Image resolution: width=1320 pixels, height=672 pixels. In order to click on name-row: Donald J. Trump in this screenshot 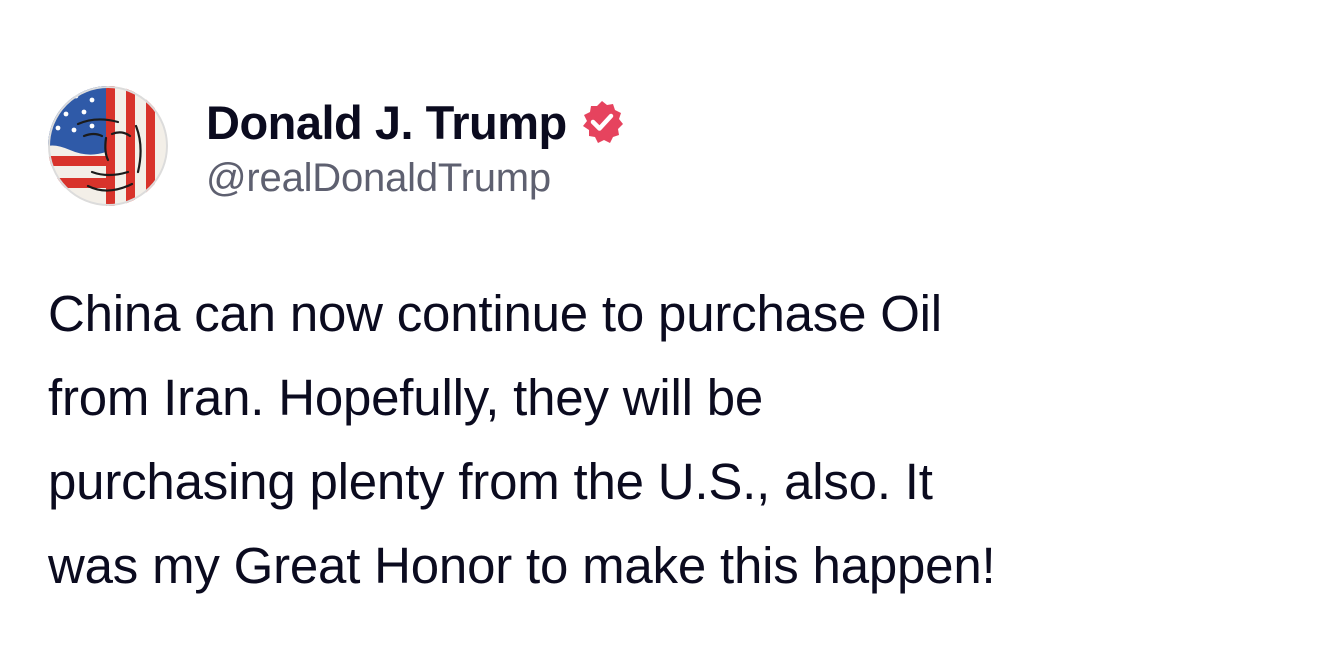, I will do `click(415, 122)`.